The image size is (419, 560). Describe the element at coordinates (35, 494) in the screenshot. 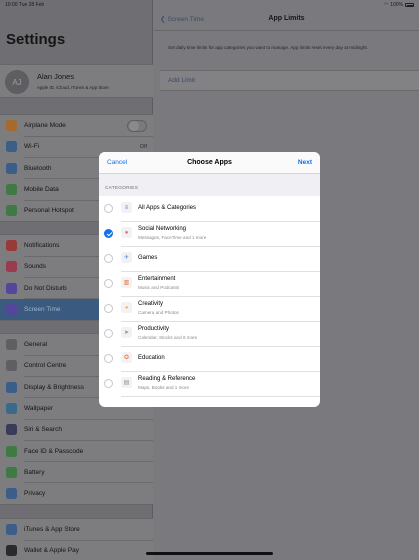

I see `sidebar-item-label: Privacy` at that location.